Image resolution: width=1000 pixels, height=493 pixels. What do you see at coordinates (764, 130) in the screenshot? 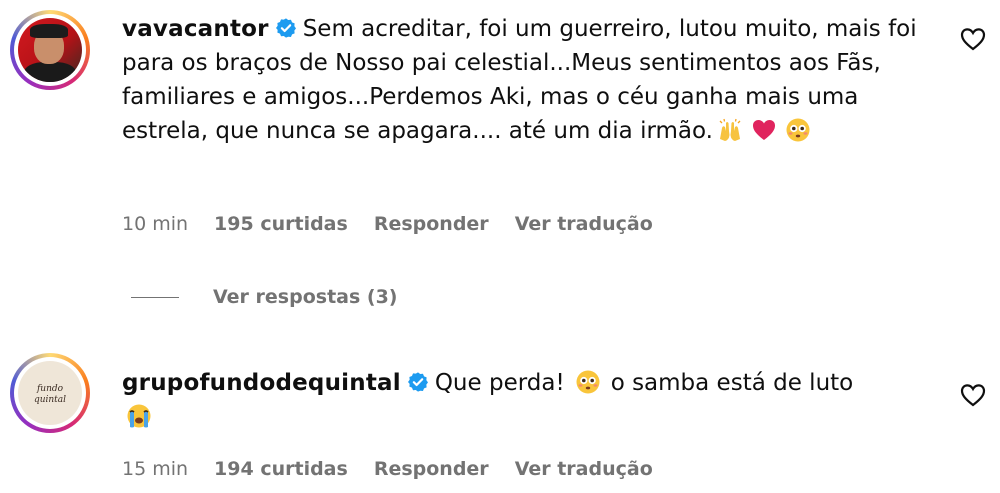
I see `red-heart-emoji` at bounding box center [764, 130].